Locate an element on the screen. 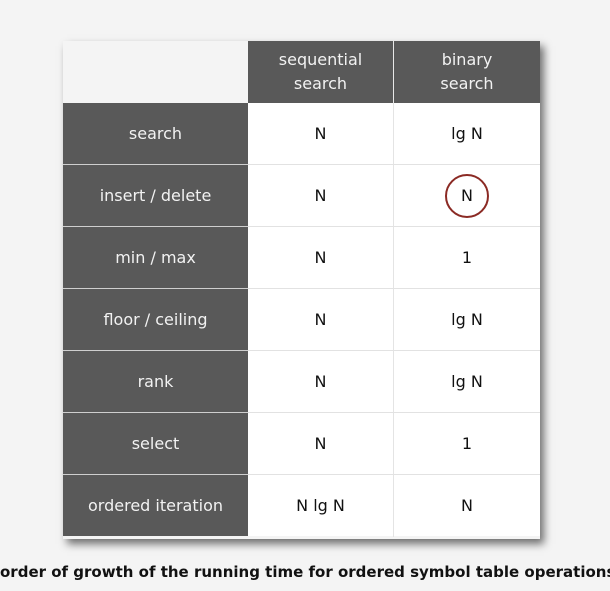 Image resolution: width=610 pixels, height=591 pixels. table-row: select N 1 is located at coordinates (301, 444).